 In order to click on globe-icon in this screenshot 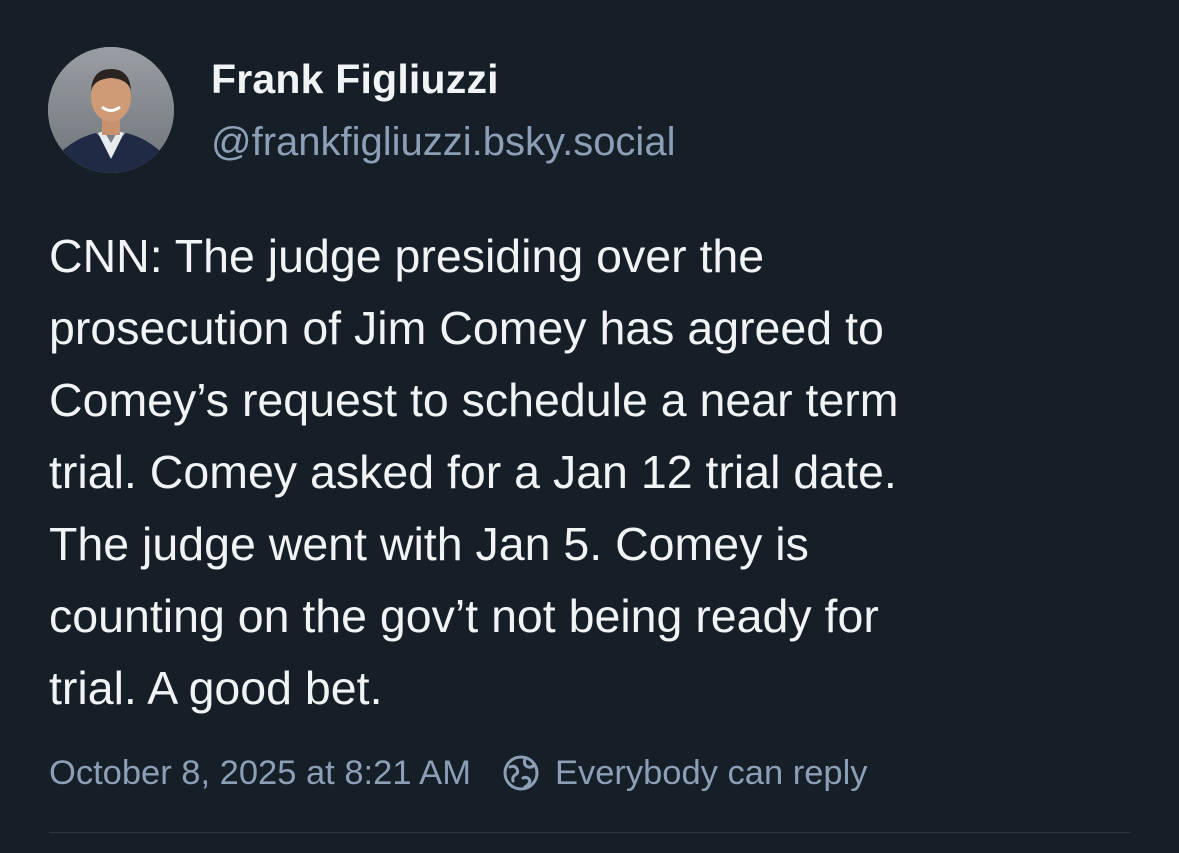, I will do `click(521, 773)`.